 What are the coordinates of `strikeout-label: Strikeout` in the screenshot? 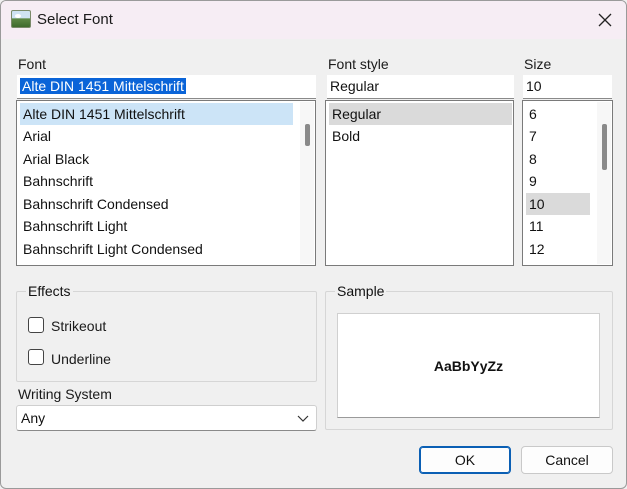 It's located at (78, 326).